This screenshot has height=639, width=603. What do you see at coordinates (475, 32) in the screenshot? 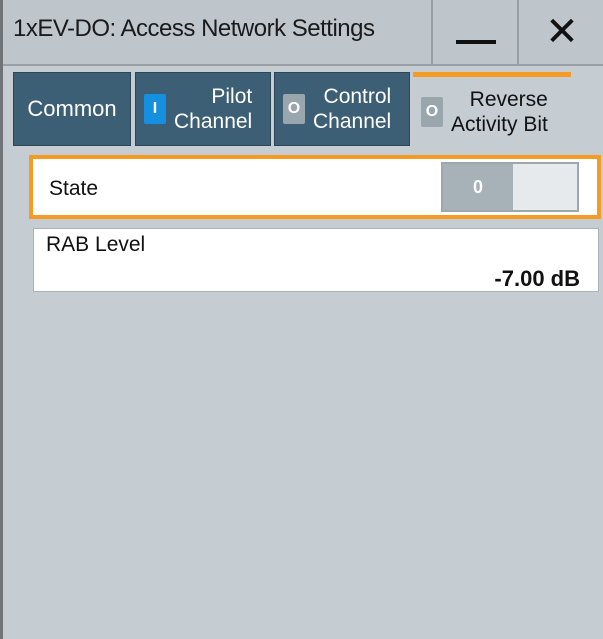
I see `minimize-button` at bounding box center [475, 32].